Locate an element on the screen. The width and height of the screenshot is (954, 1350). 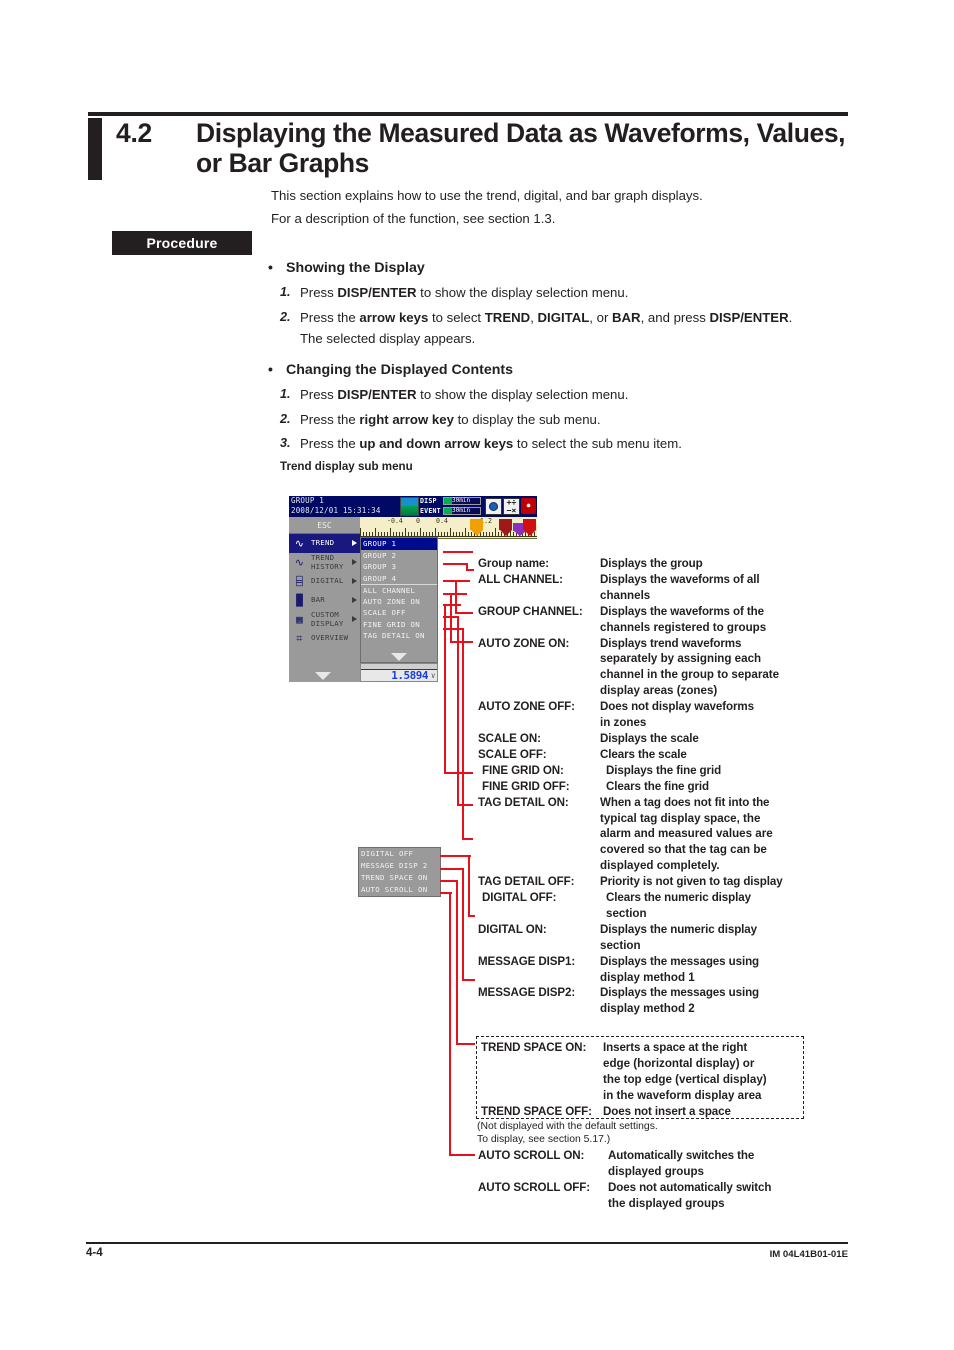
device-submenu-item: ALL CHANNEL is located at coordinates (399, 590).